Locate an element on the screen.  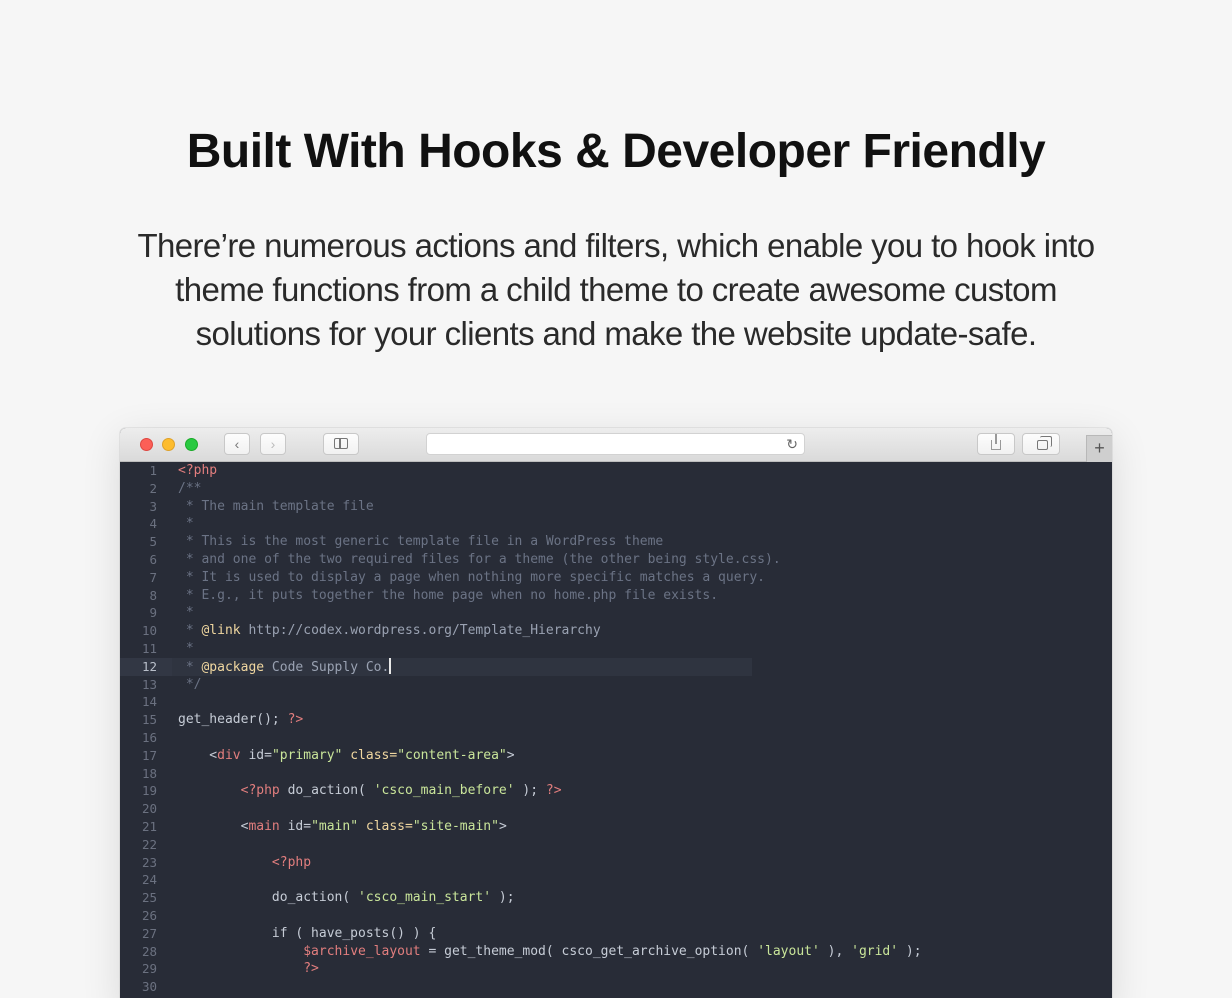
show-tabs-button is located at coordinates (1041, 444).